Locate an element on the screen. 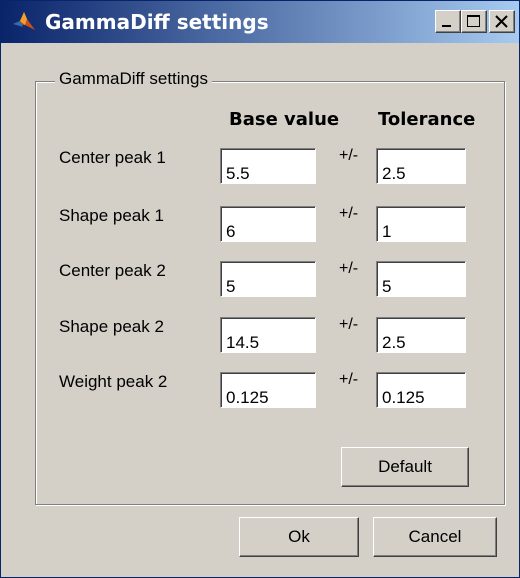 This screenshot has width=520, height=578. center-peak-1-base-input is located at coordinates (268, 166).